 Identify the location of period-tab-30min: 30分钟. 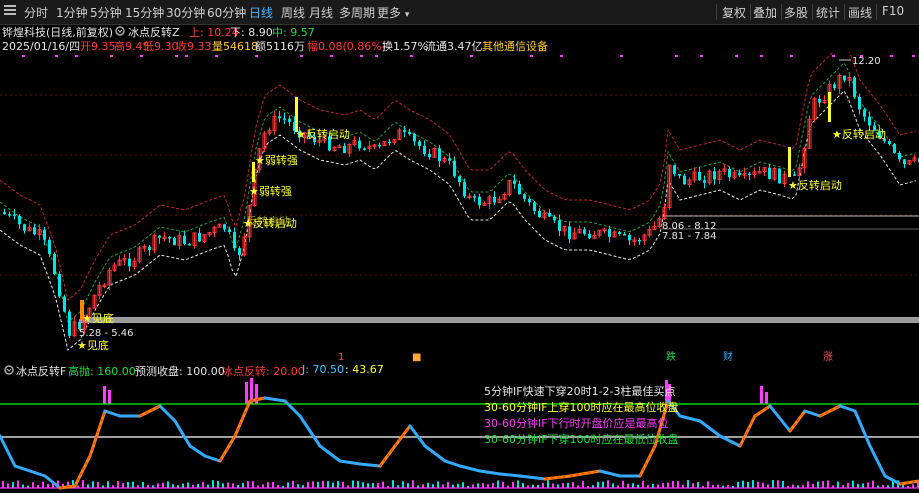
(185, 12).